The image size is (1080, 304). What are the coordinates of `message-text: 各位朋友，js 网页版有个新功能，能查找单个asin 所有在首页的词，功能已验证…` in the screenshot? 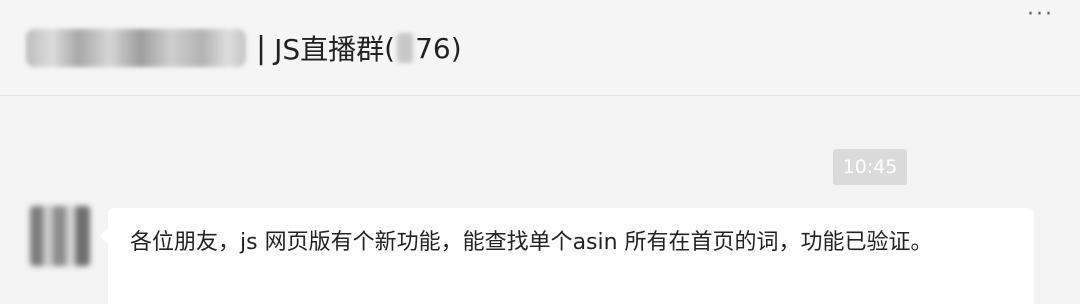 It's located at (531, 242).